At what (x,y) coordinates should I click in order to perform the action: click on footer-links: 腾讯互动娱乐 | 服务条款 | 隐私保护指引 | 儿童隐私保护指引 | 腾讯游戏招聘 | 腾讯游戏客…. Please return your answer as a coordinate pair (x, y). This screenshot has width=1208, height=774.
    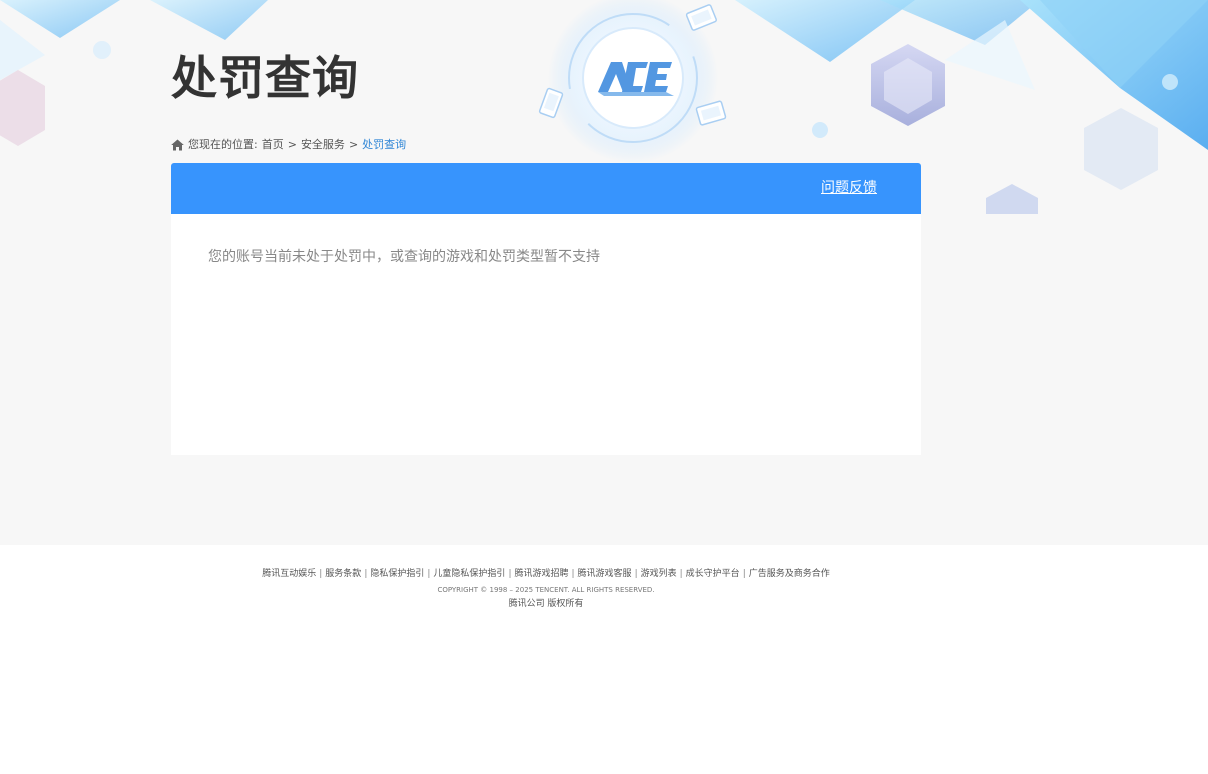
    Looking at the image, I should click on (546, 574).